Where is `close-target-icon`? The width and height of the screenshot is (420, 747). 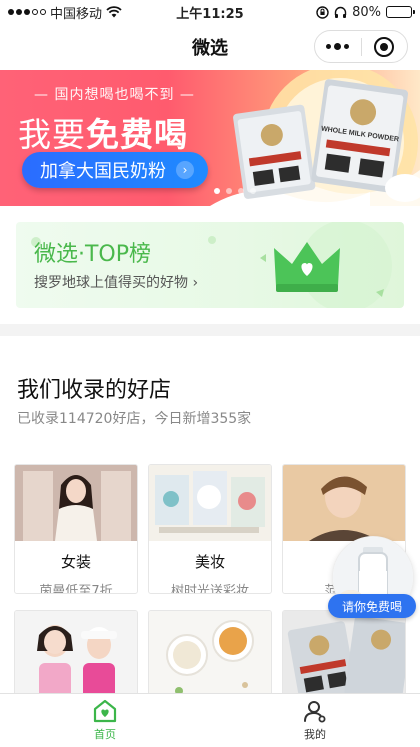
close-target-icon is located at coordinates (384, 46).